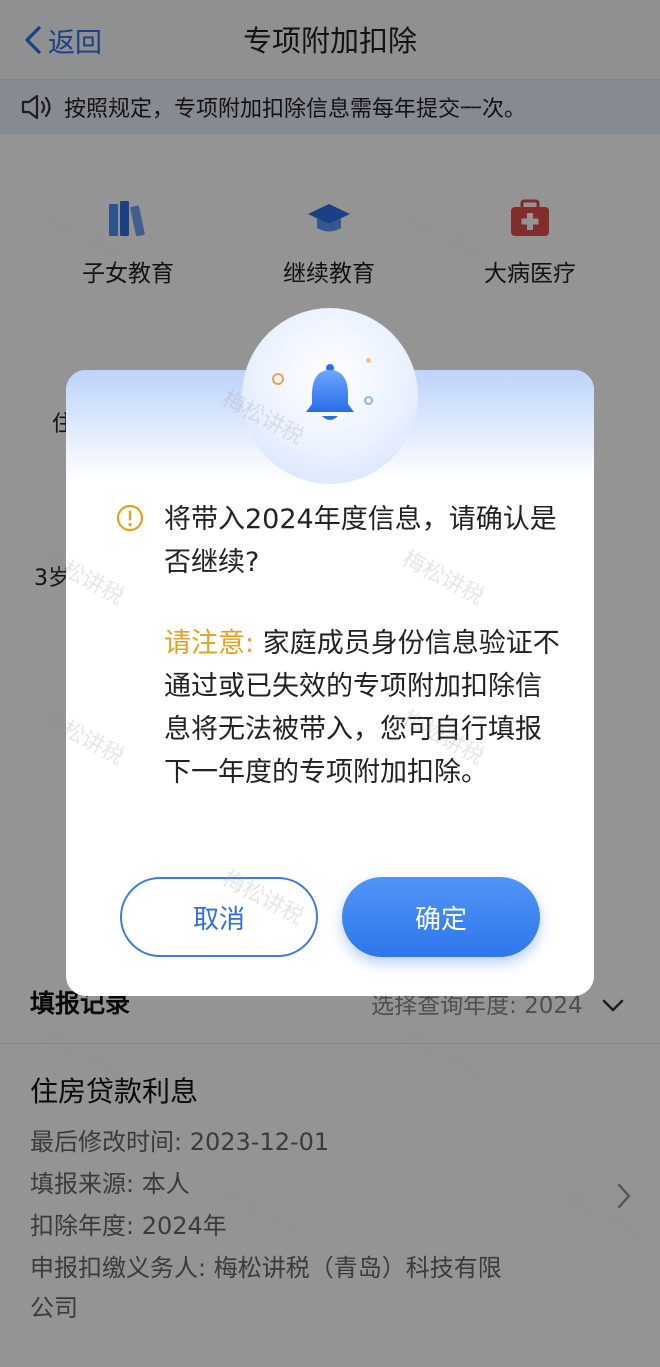 The image size is (660, 1367). What do you see at coordinates (219, 917) in the screenshot?
I see `cancel-button: 取消` at bounding box center [219, 917].